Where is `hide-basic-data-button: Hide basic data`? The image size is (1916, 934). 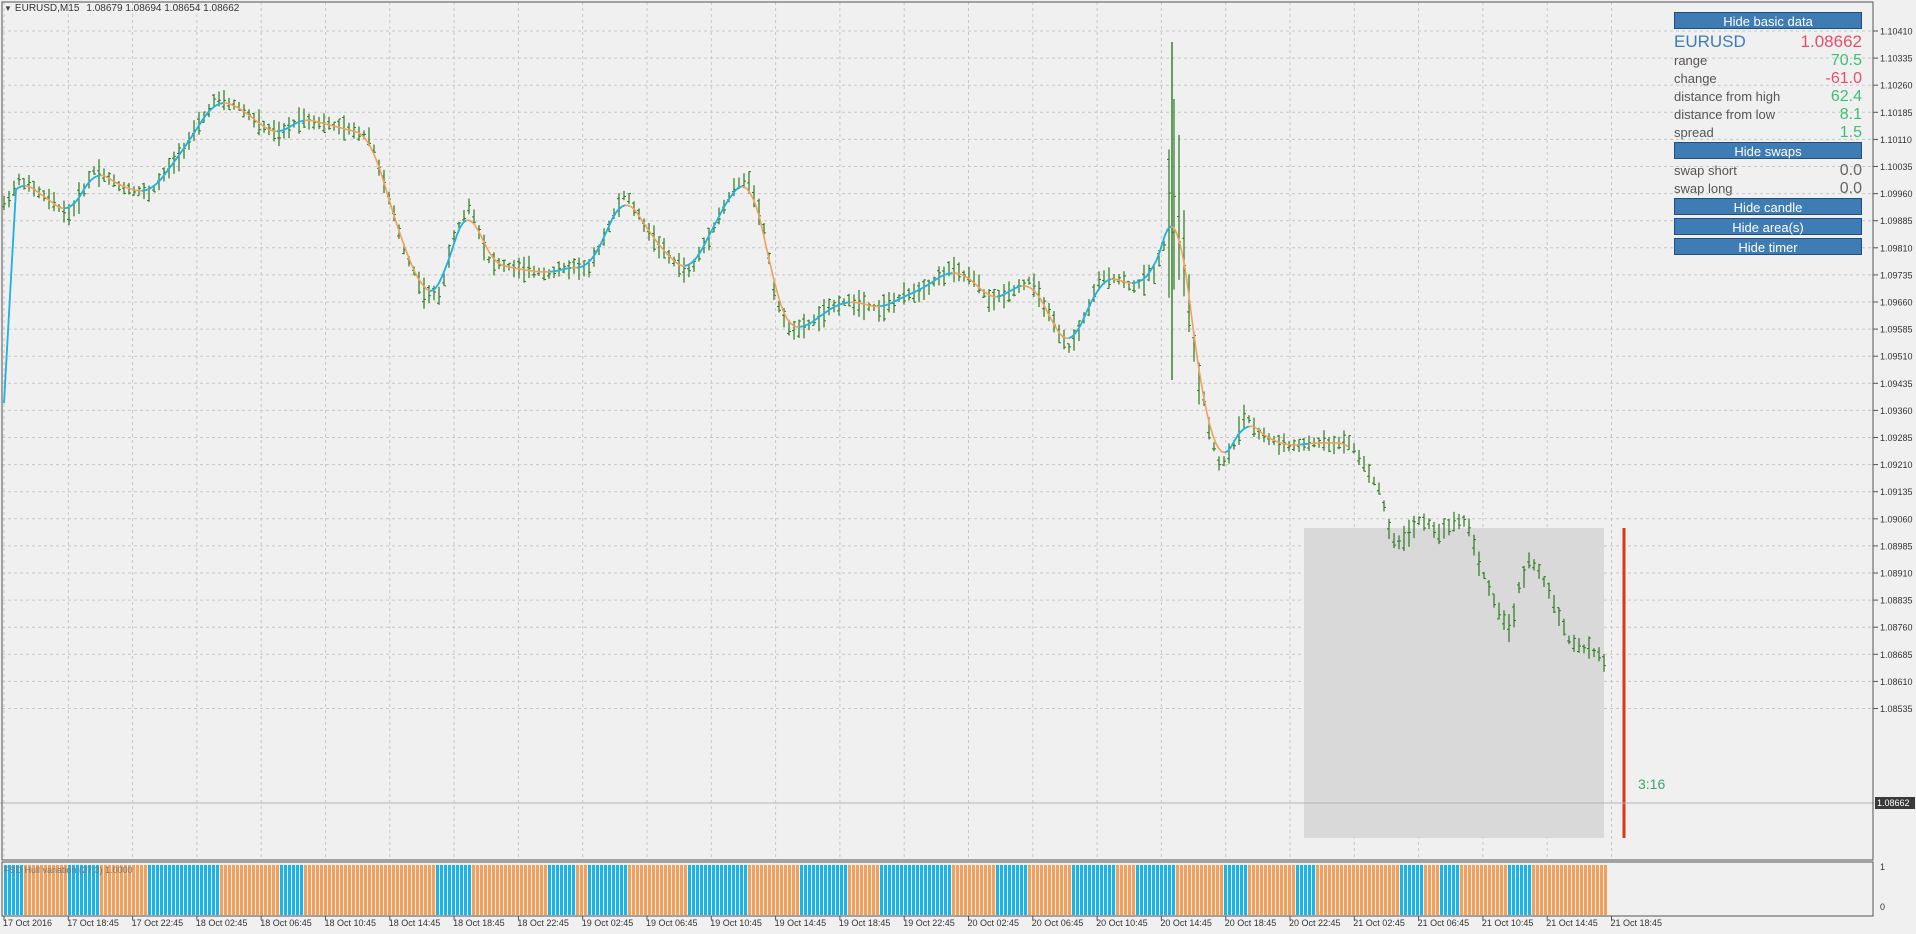 hide-basic-data-button: Hide basic data is located at coordinates (1768, 20).